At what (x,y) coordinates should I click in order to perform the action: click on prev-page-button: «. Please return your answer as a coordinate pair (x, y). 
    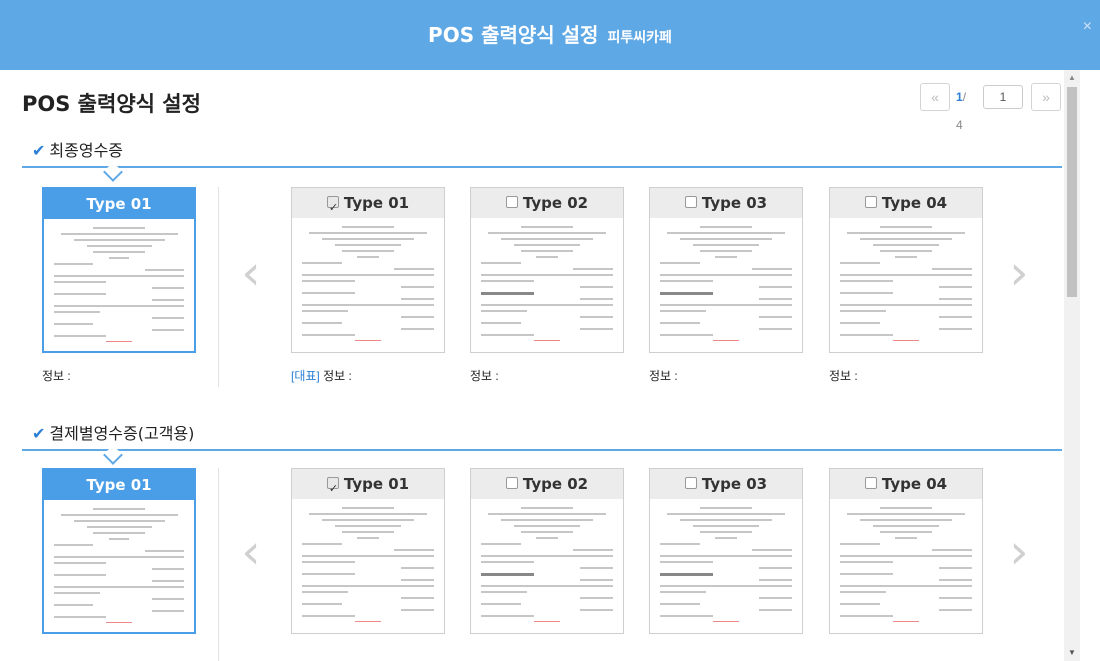
    Looking at the image, I should click on (935, 97).